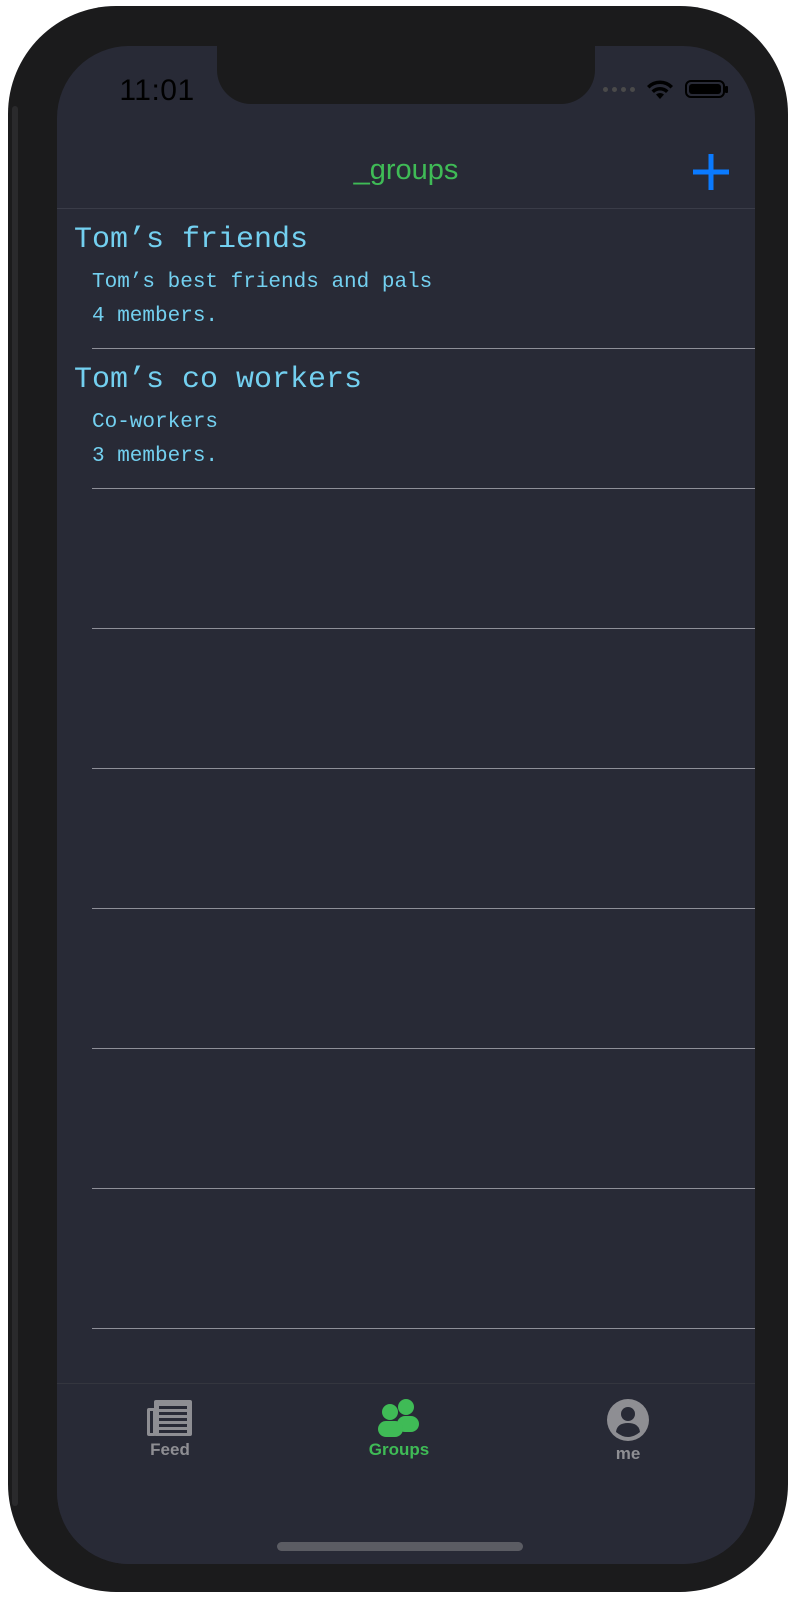  I want to click on tab-label-me: me, so click(628, 1453).